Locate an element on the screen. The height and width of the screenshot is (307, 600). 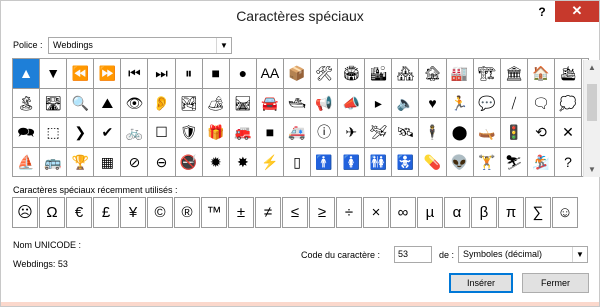
question-icon: ? is located at coordinates (569, 162).